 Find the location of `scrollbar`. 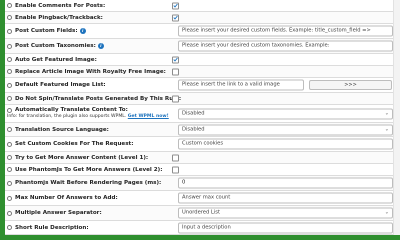

scrollbar is located at coordinates (396, 120).